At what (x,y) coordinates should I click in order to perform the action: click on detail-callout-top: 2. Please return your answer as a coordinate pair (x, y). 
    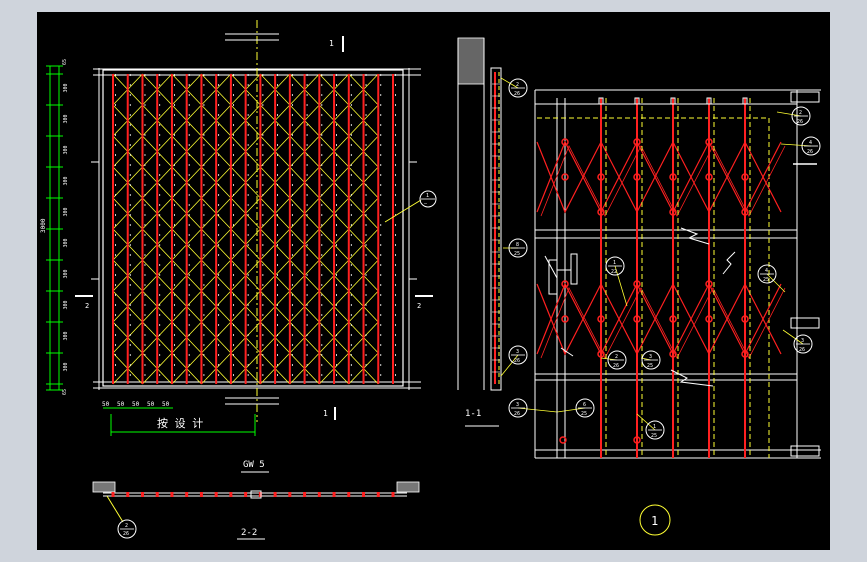
    Looking at the image, I should click on (800, 113).